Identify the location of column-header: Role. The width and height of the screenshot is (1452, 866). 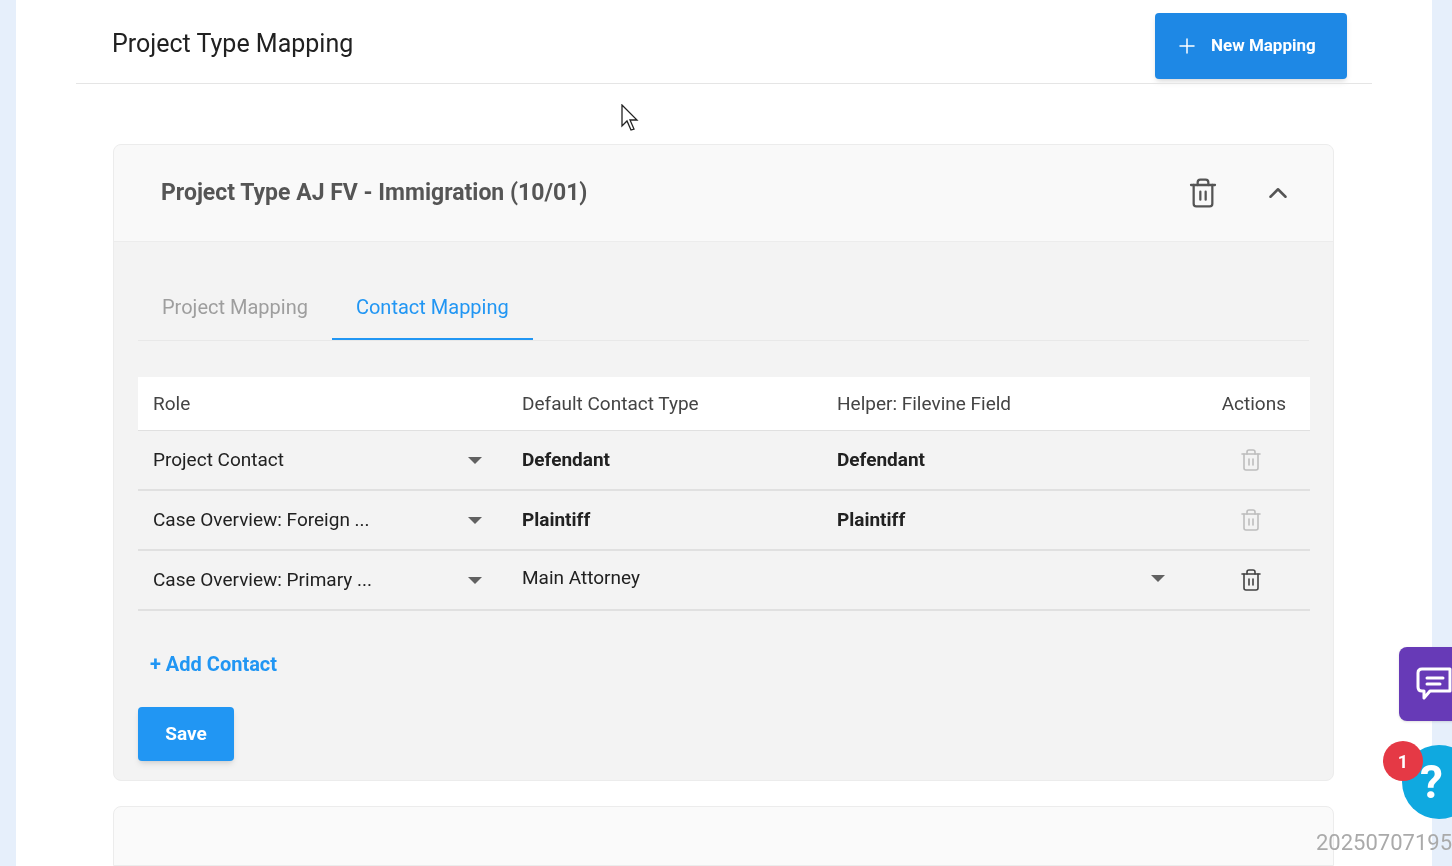
(172, 403).